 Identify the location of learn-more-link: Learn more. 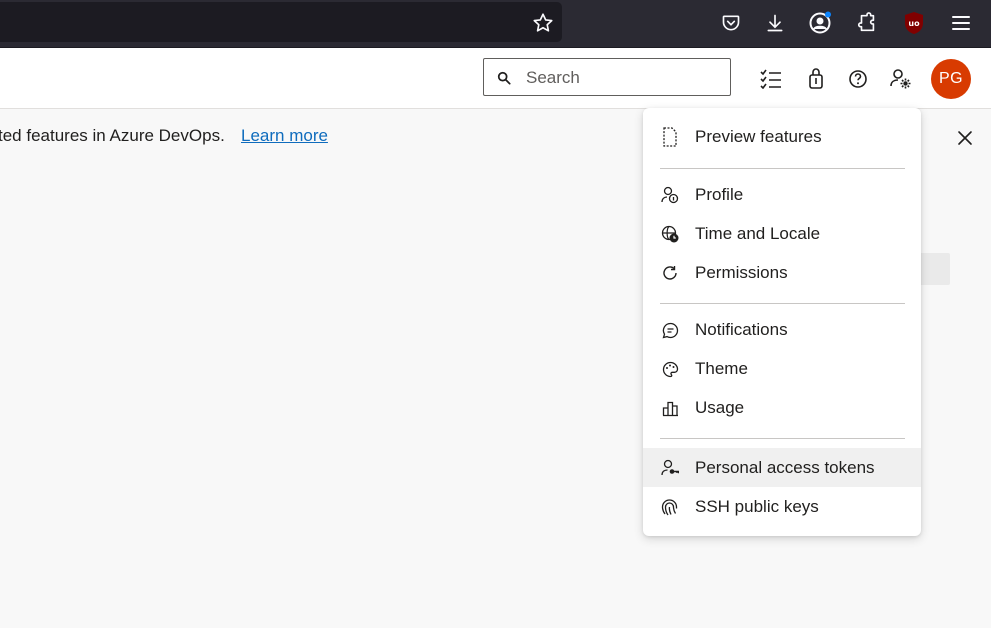
(284, 136).